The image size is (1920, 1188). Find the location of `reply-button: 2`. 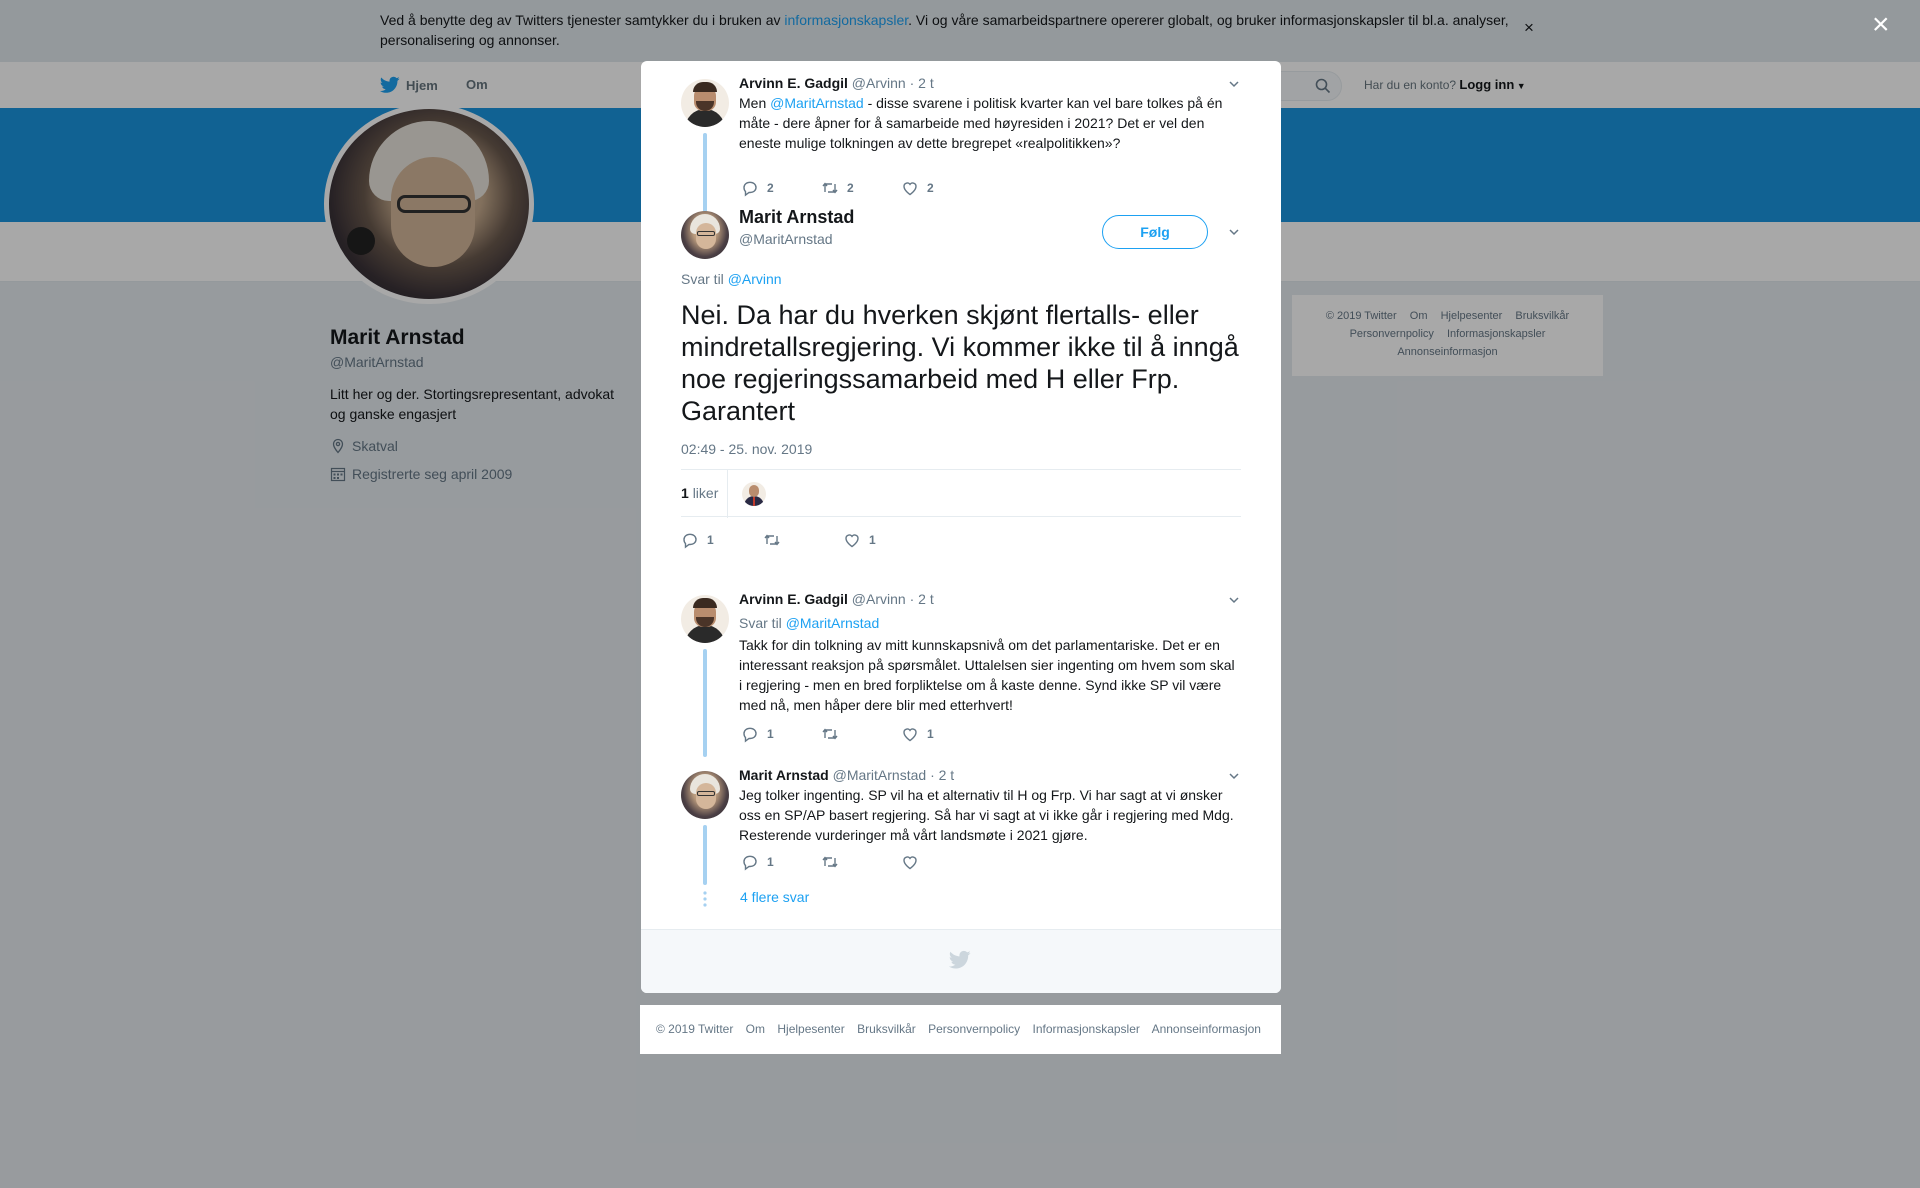

reply-button: 2 is located at coordinates (757, 188).